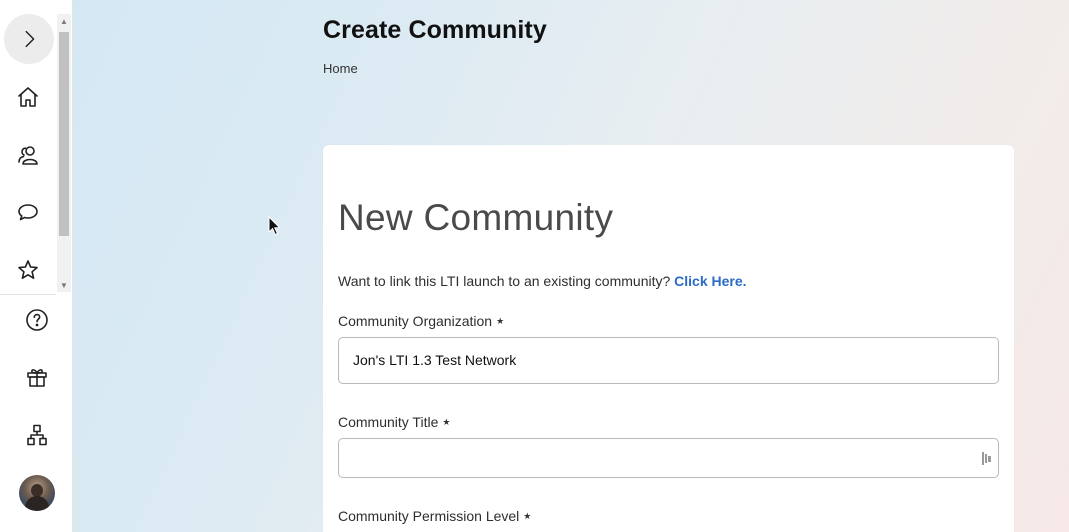  I want to click on help-button, so click(37, 320).